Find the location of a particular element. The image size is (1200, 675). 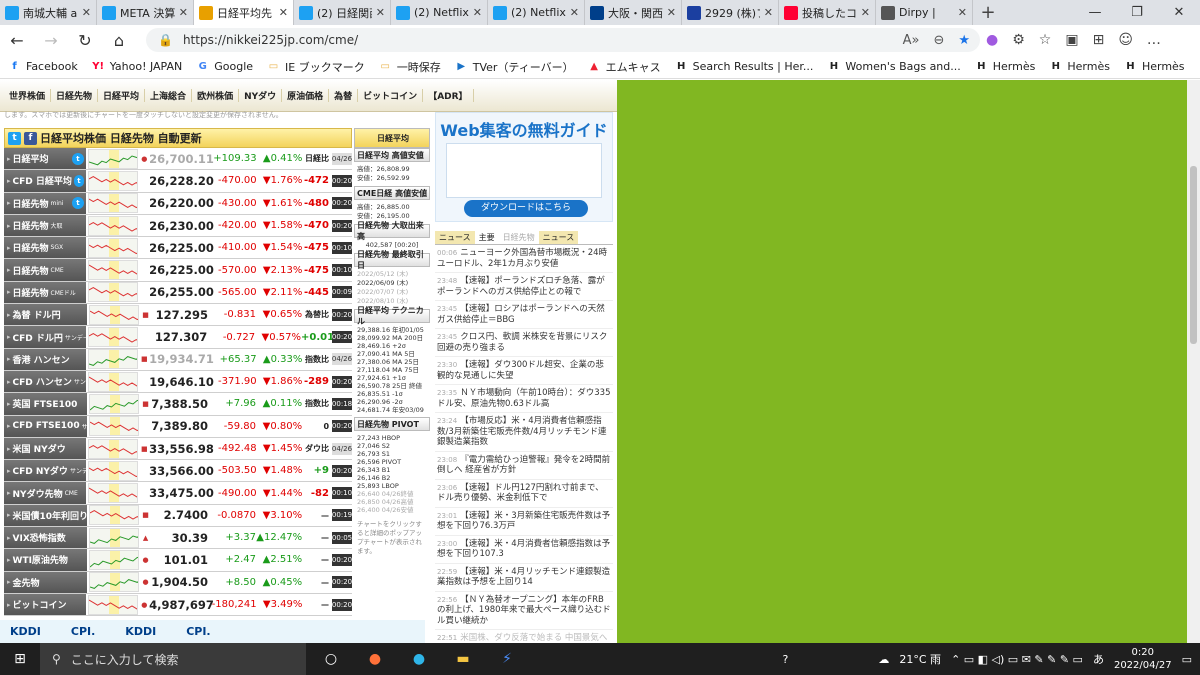

collections-tab-icon: ▣ is located at coordinates (1071, 40).